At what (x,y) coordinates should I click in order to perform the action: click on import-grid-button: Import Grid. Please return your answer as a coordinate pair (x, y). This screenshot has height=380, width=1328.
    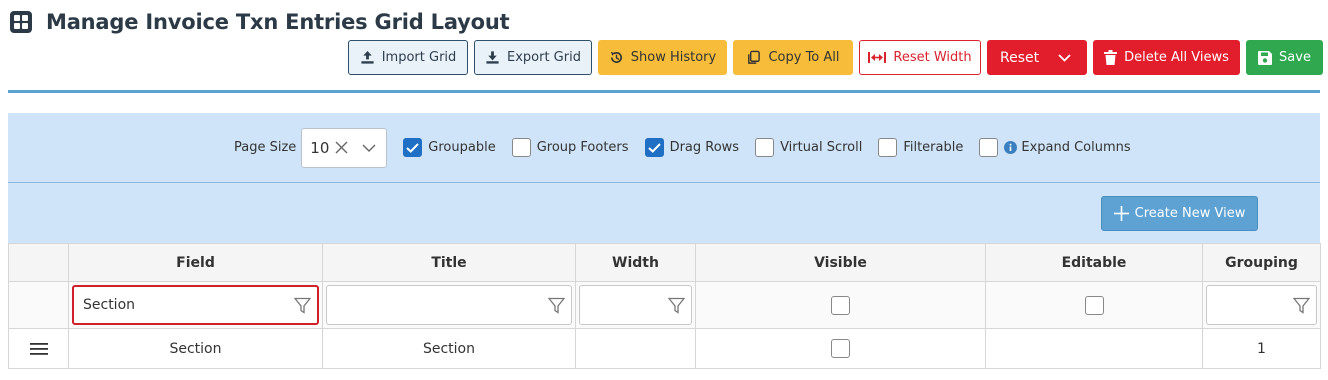
    Looking at the image, I should click on (408, 57).